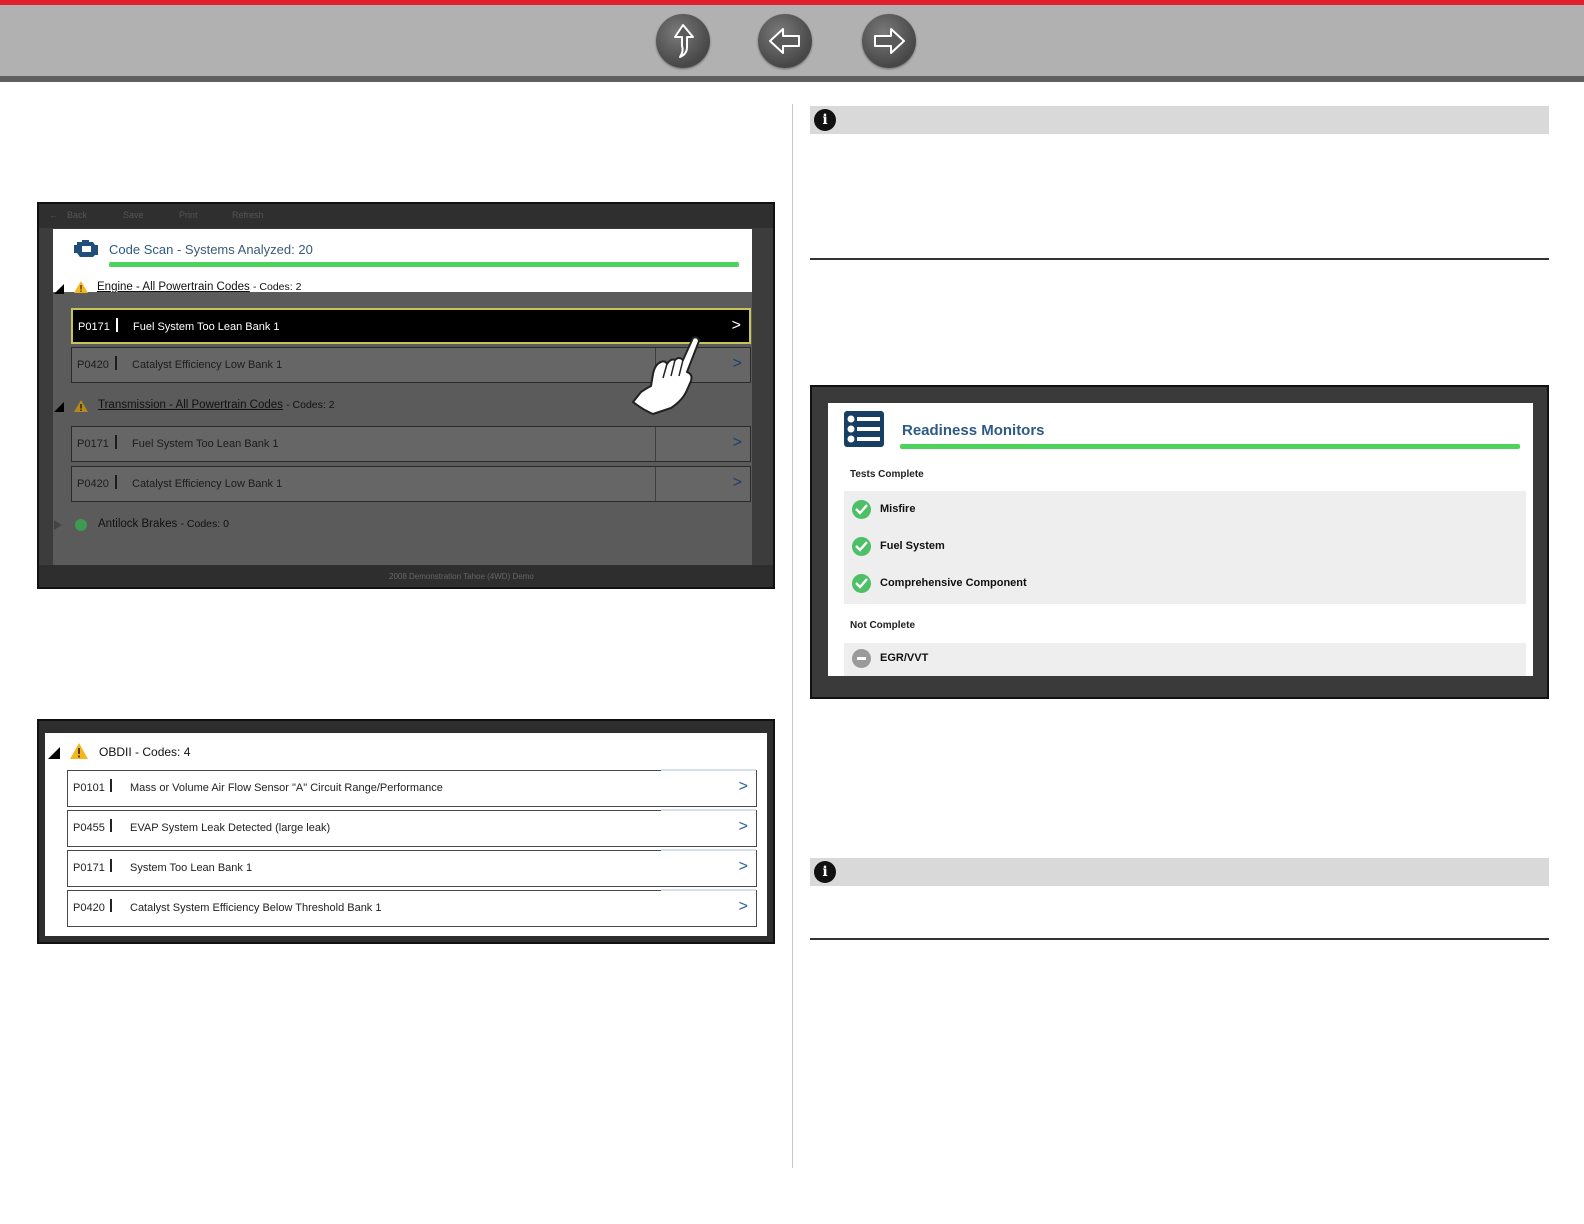 This screenshot has height=1224, width=1584. What do you see at coordinates (887, 474) in the screenshot?
I see `tests-complete-label: Tests Complete` at bounding box center [887, 474].